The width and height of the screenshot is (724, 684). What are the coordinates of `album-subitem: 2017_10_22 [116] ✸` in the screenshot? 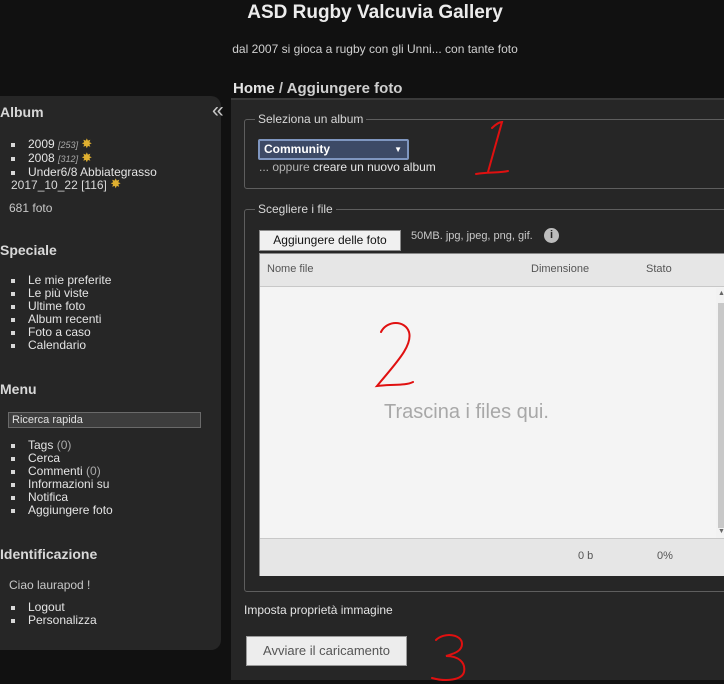 It's located at (66, 184).